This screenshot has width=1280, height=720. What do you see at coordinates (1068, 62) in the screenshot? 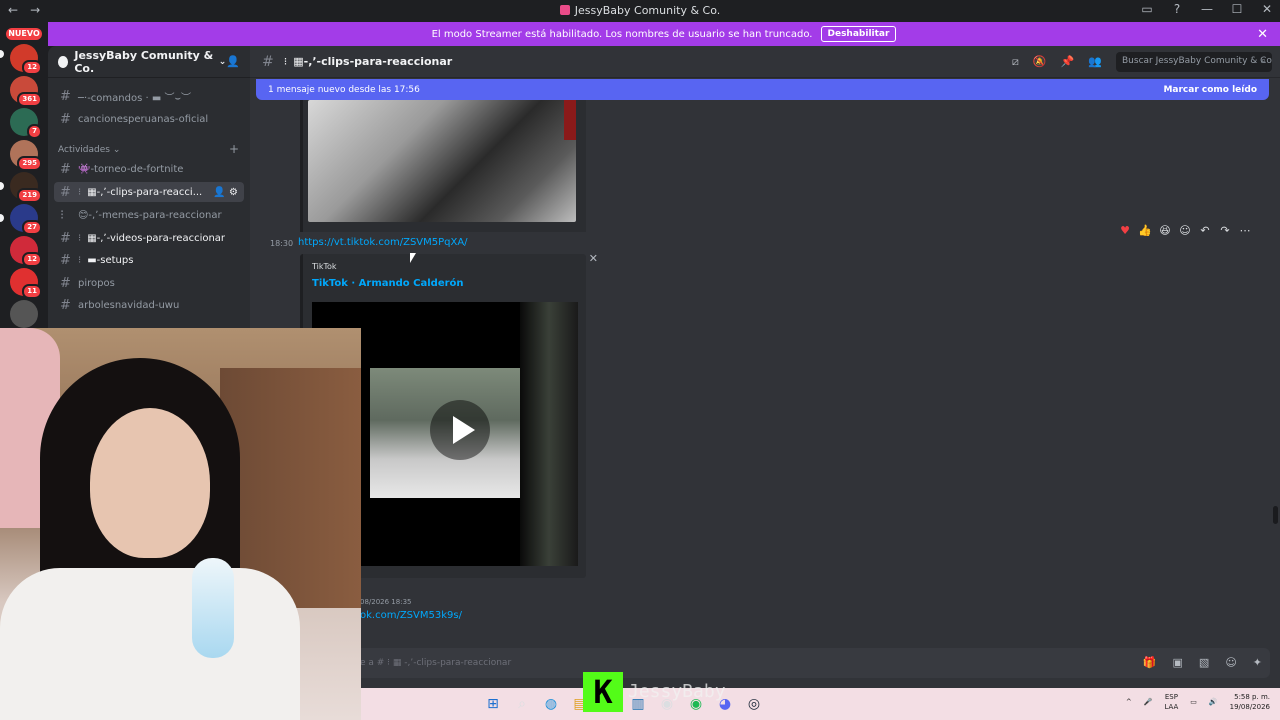
I see `pin-icon: 📌` at bounding box center [1068, 62].